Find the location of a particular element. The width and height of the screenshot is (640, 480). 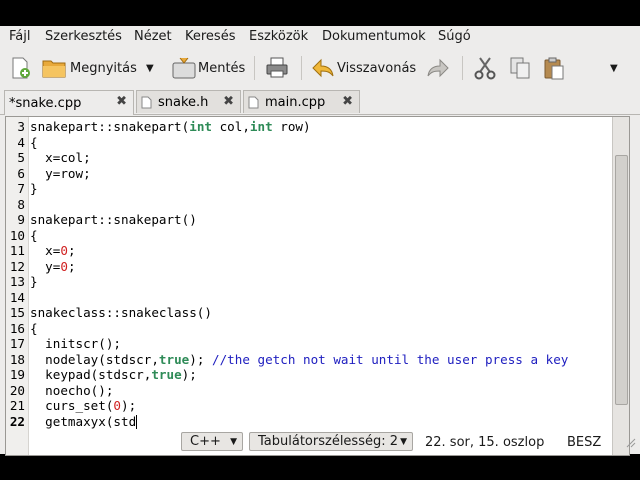

code-line: 8 is located at coordinates (309, 205).